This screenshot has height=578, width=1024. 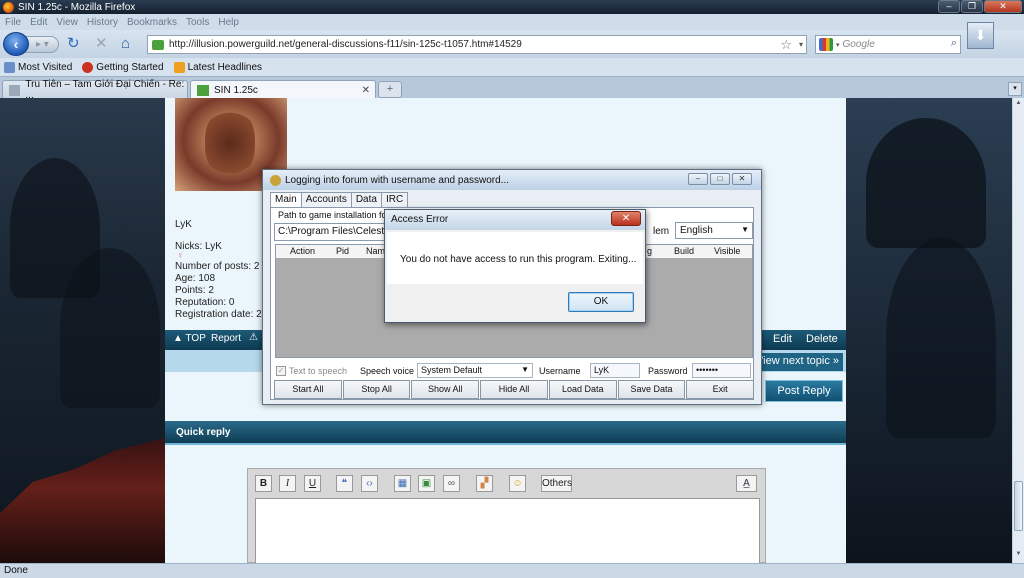 I want to click on bookmark-star-icon: ☆, so click(x=786, y=44).